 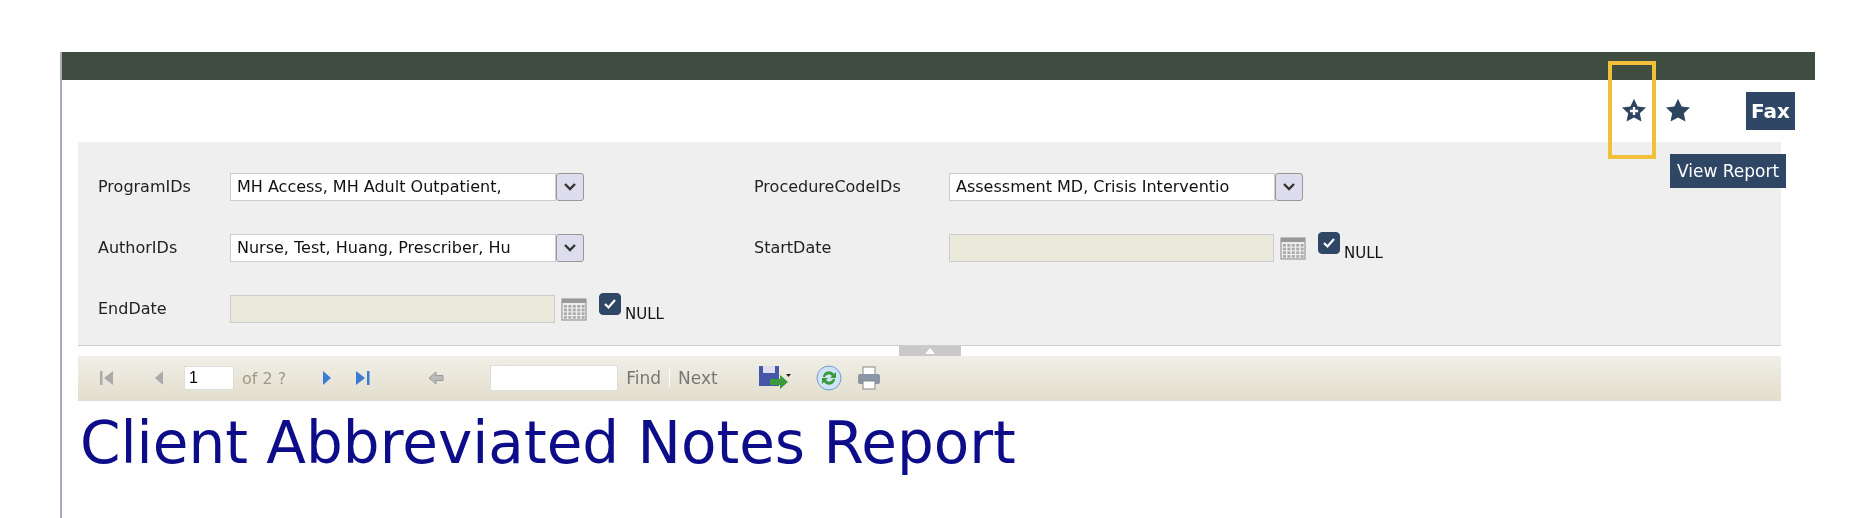 I want to click on multiselect-field: Assessment MD, Crisis Interventio, so click(x=1112, y=186).